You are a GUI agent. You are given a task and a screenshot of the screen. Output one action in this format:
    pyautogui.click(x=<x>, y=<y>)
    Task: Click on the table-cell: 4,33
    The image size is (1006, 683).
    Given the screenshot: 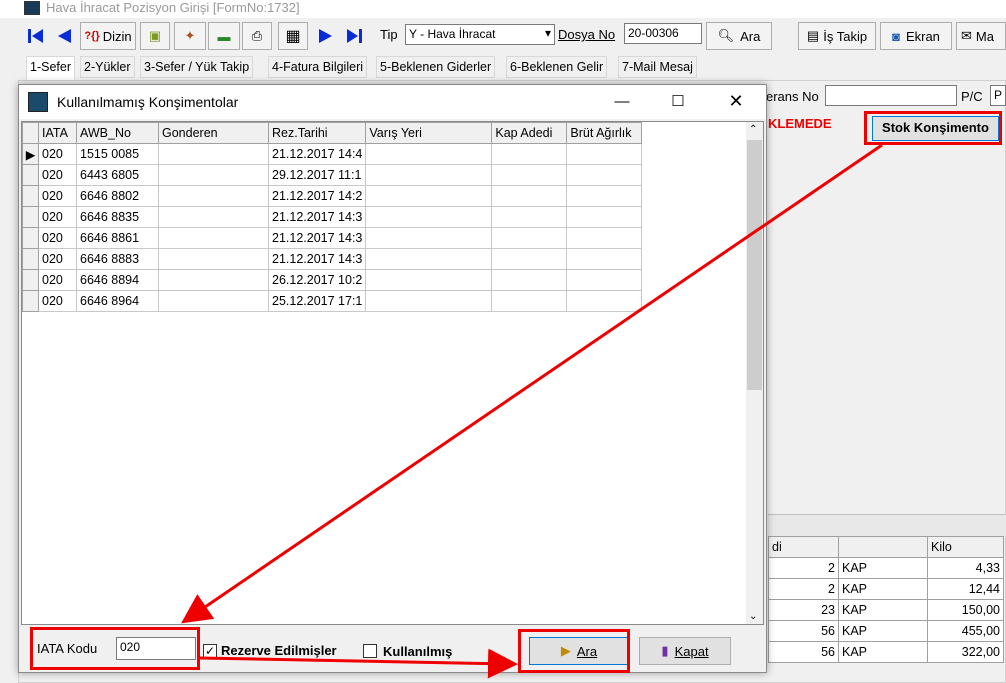 What is the action you would take?
    pyautogui.click(x=965, y=568)
    